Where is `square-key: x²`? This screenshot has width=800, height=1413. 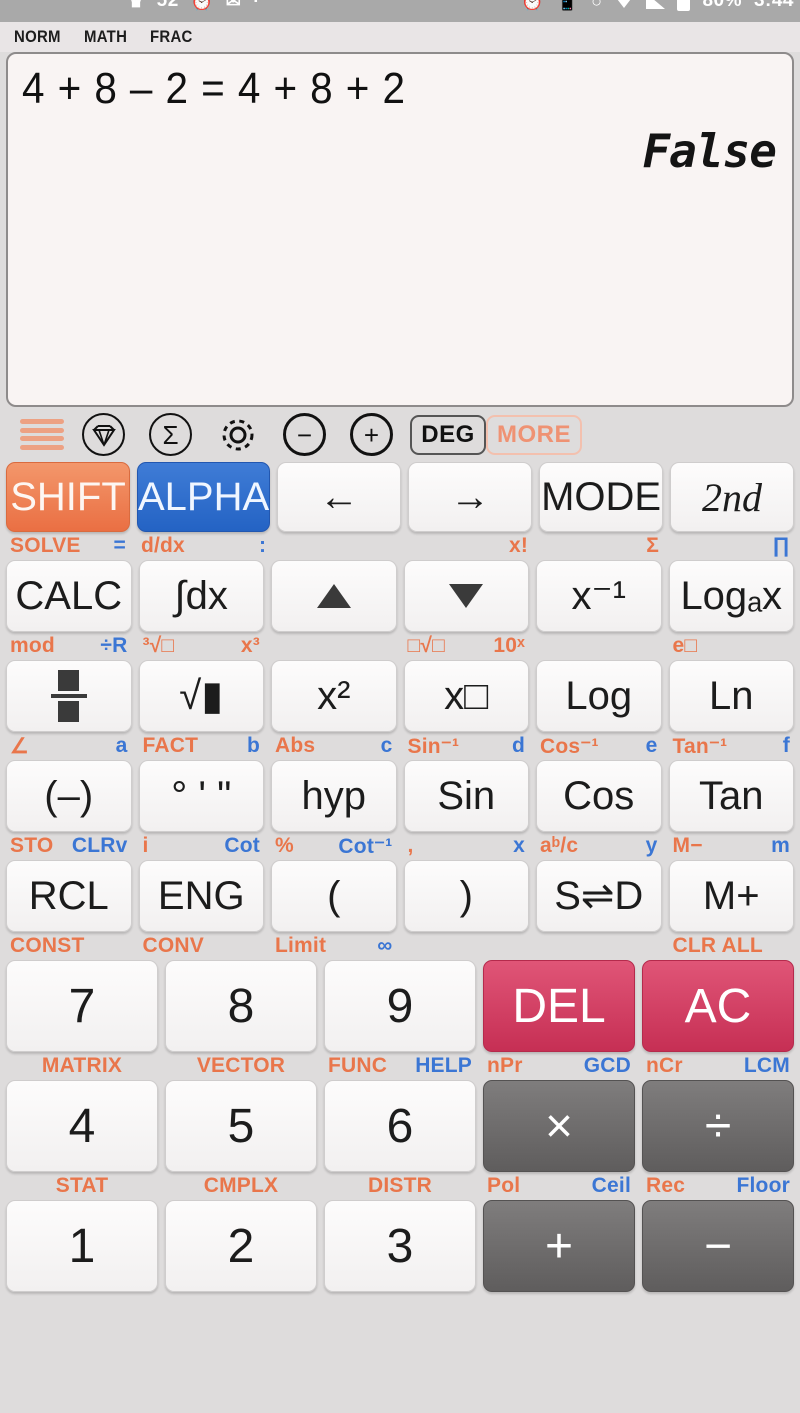 square-key: x² is located at coordinates (334, 696).